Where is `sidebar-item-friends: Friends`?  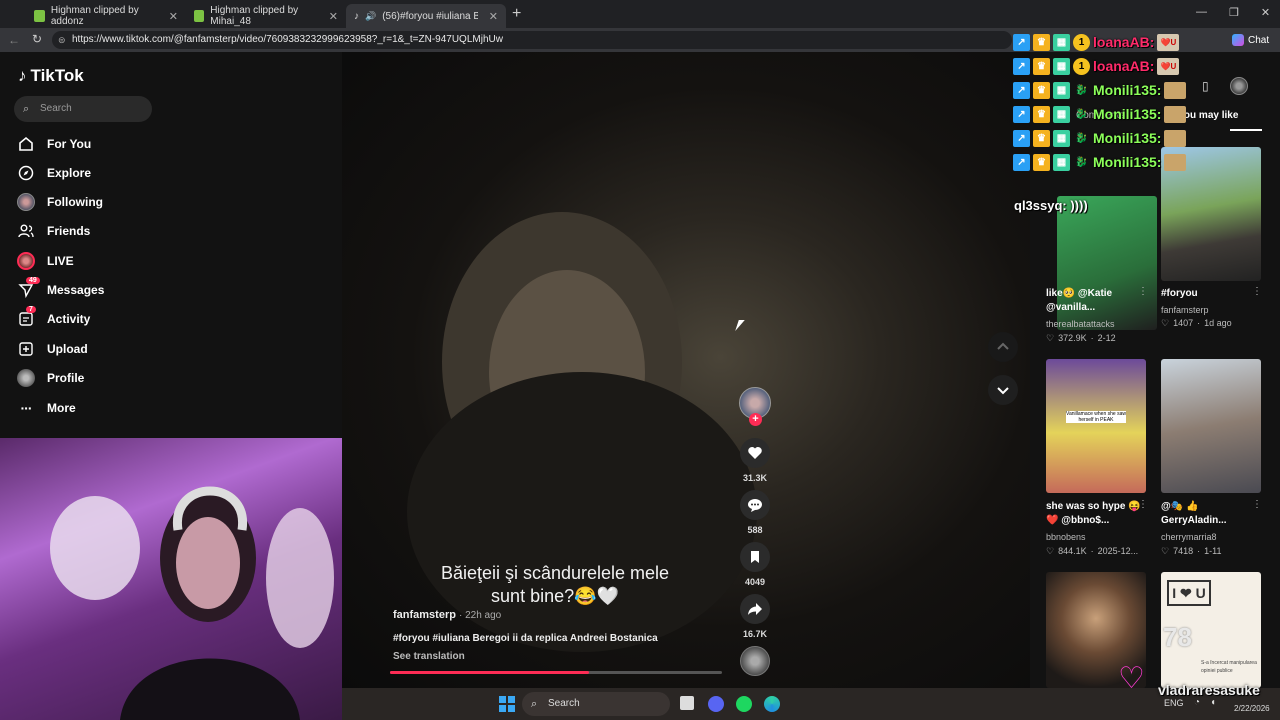 sidebar-item-friends: Friends is located at coordinates (53, 231).